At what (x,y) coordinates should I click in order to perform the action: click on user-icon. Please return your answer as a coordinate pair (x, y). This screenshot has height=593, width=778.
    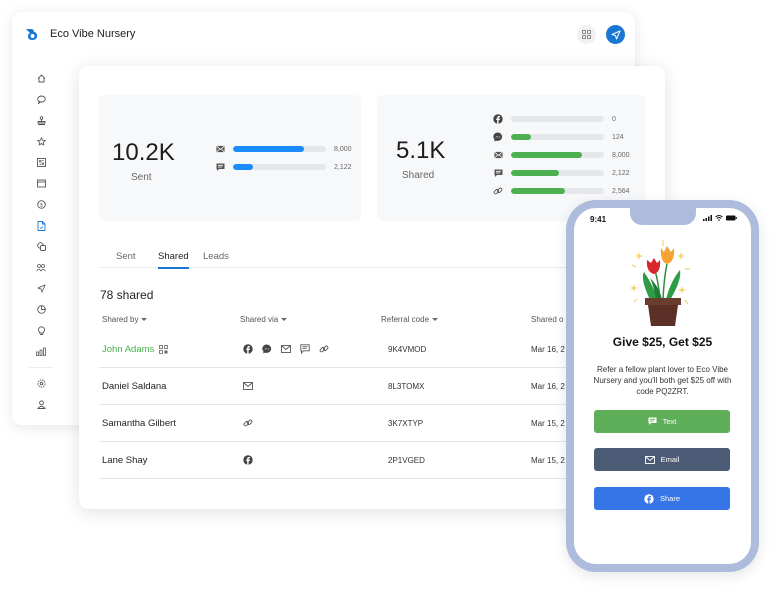
    Looking at the image, I should click on (41, 404).